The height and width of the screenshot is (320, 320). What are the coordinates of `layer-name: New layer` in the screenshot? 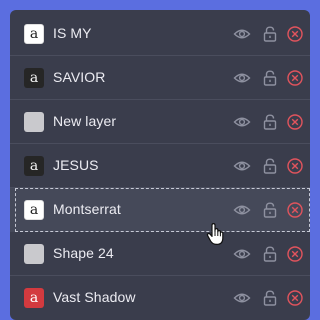 It's located at (85, 121).